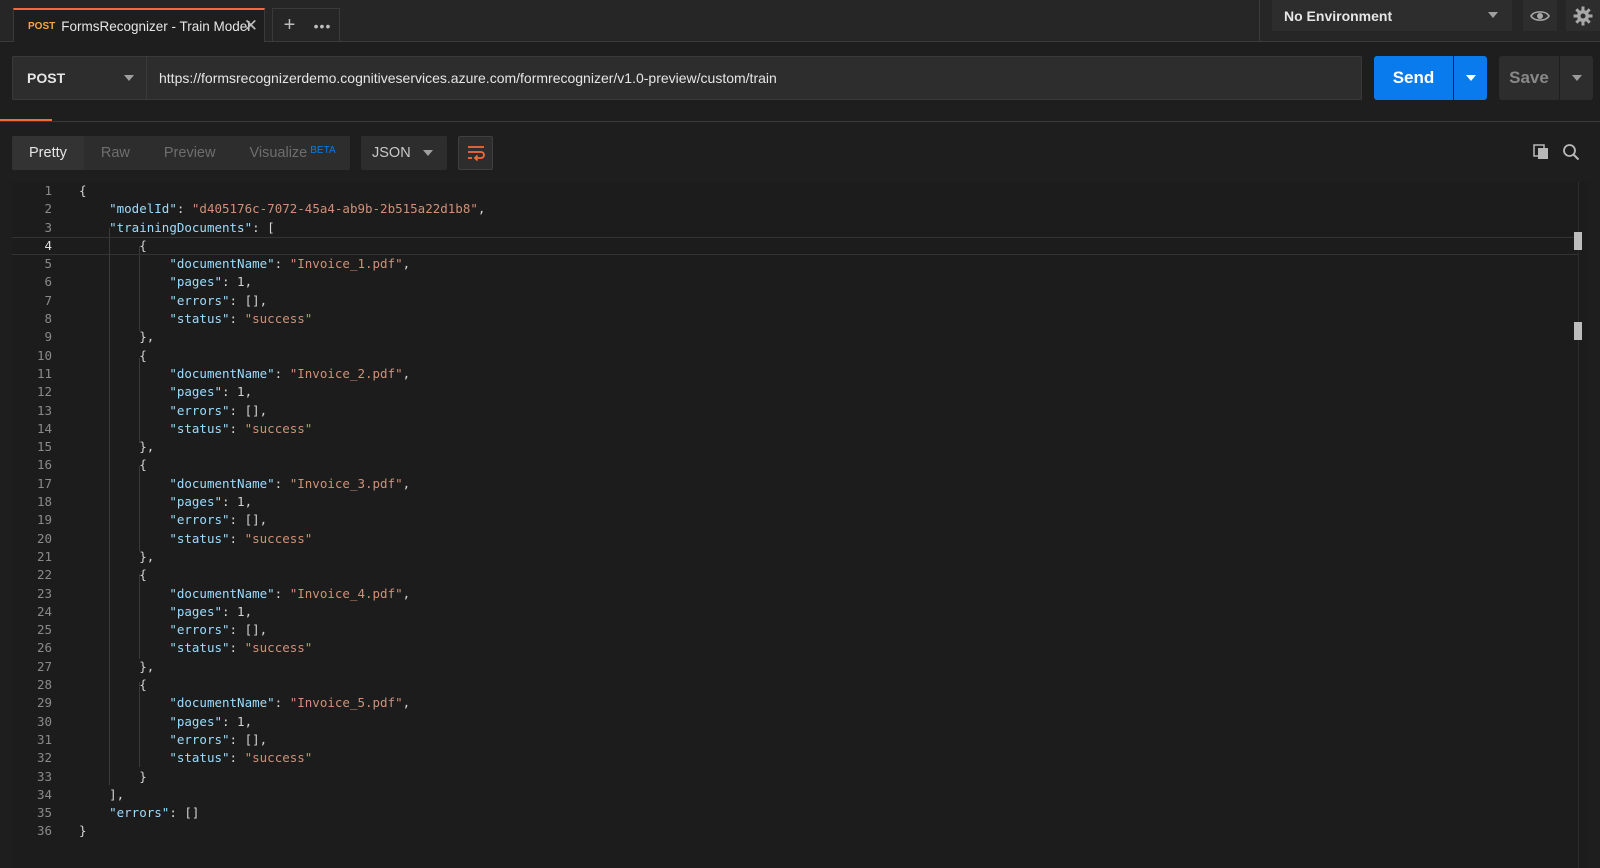 This screenshot has height=868, width=1600. Describe the element at coordinates (1583, 15) in the screenshot. I see `manage-environments-button` at that location.